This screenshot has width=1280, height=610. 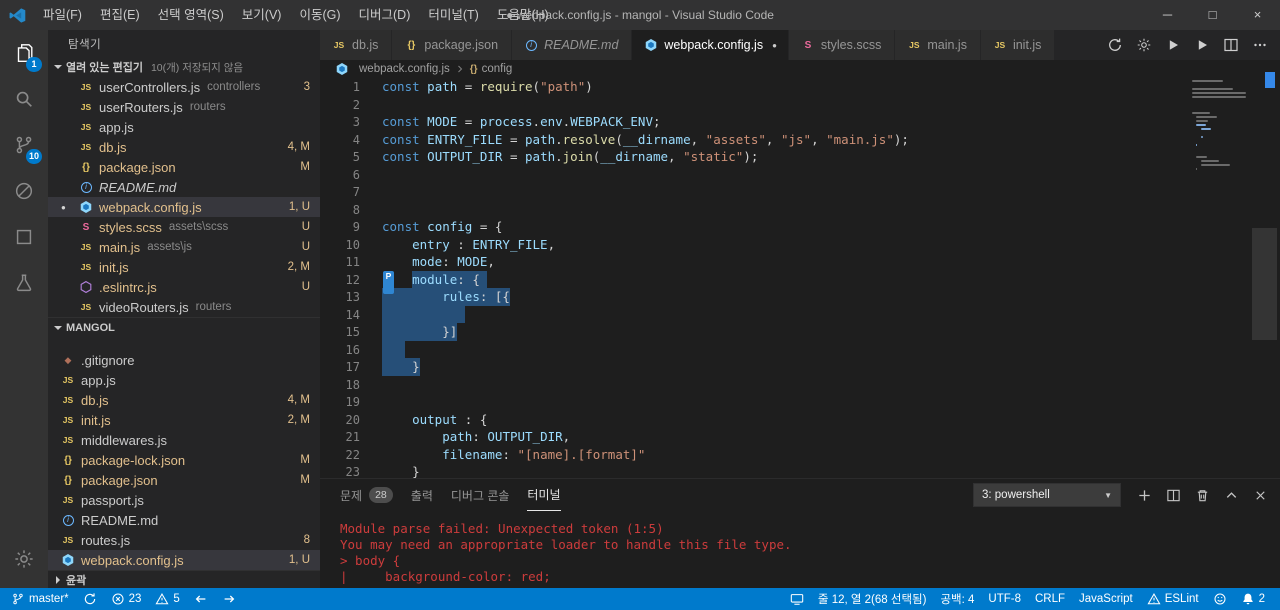 I want to click on code-line-1: 1 const path = require("path"), so click(x=800, y=87).